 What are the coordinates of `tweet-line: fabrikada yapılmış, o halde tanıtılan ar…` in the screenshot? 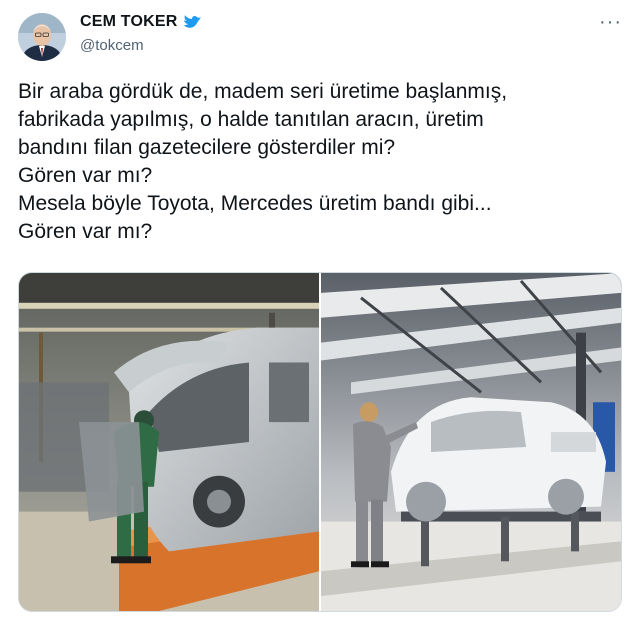 It's located at (251, 119).